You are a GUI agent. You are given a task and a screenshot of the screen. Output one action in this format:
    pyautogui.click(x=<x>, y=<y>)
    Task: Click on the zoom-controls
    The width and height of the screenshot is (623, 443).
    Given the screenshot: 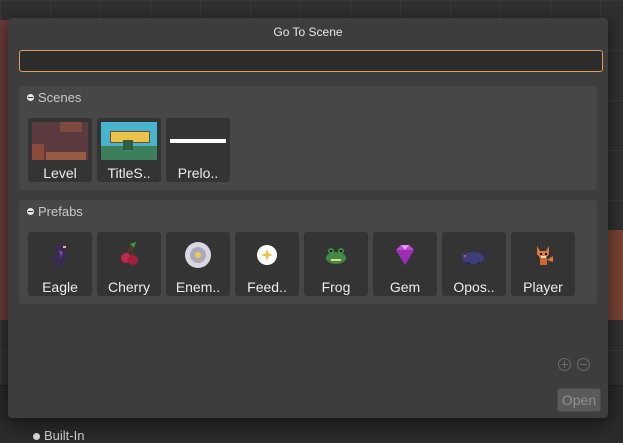 What is the action you would take?
    pyautogui.click(x=574, y=364)
    